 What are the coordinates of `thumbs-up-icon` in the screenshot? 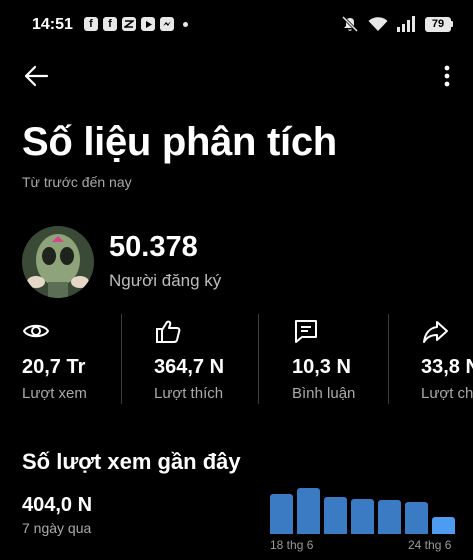 It's located at (168, 331).